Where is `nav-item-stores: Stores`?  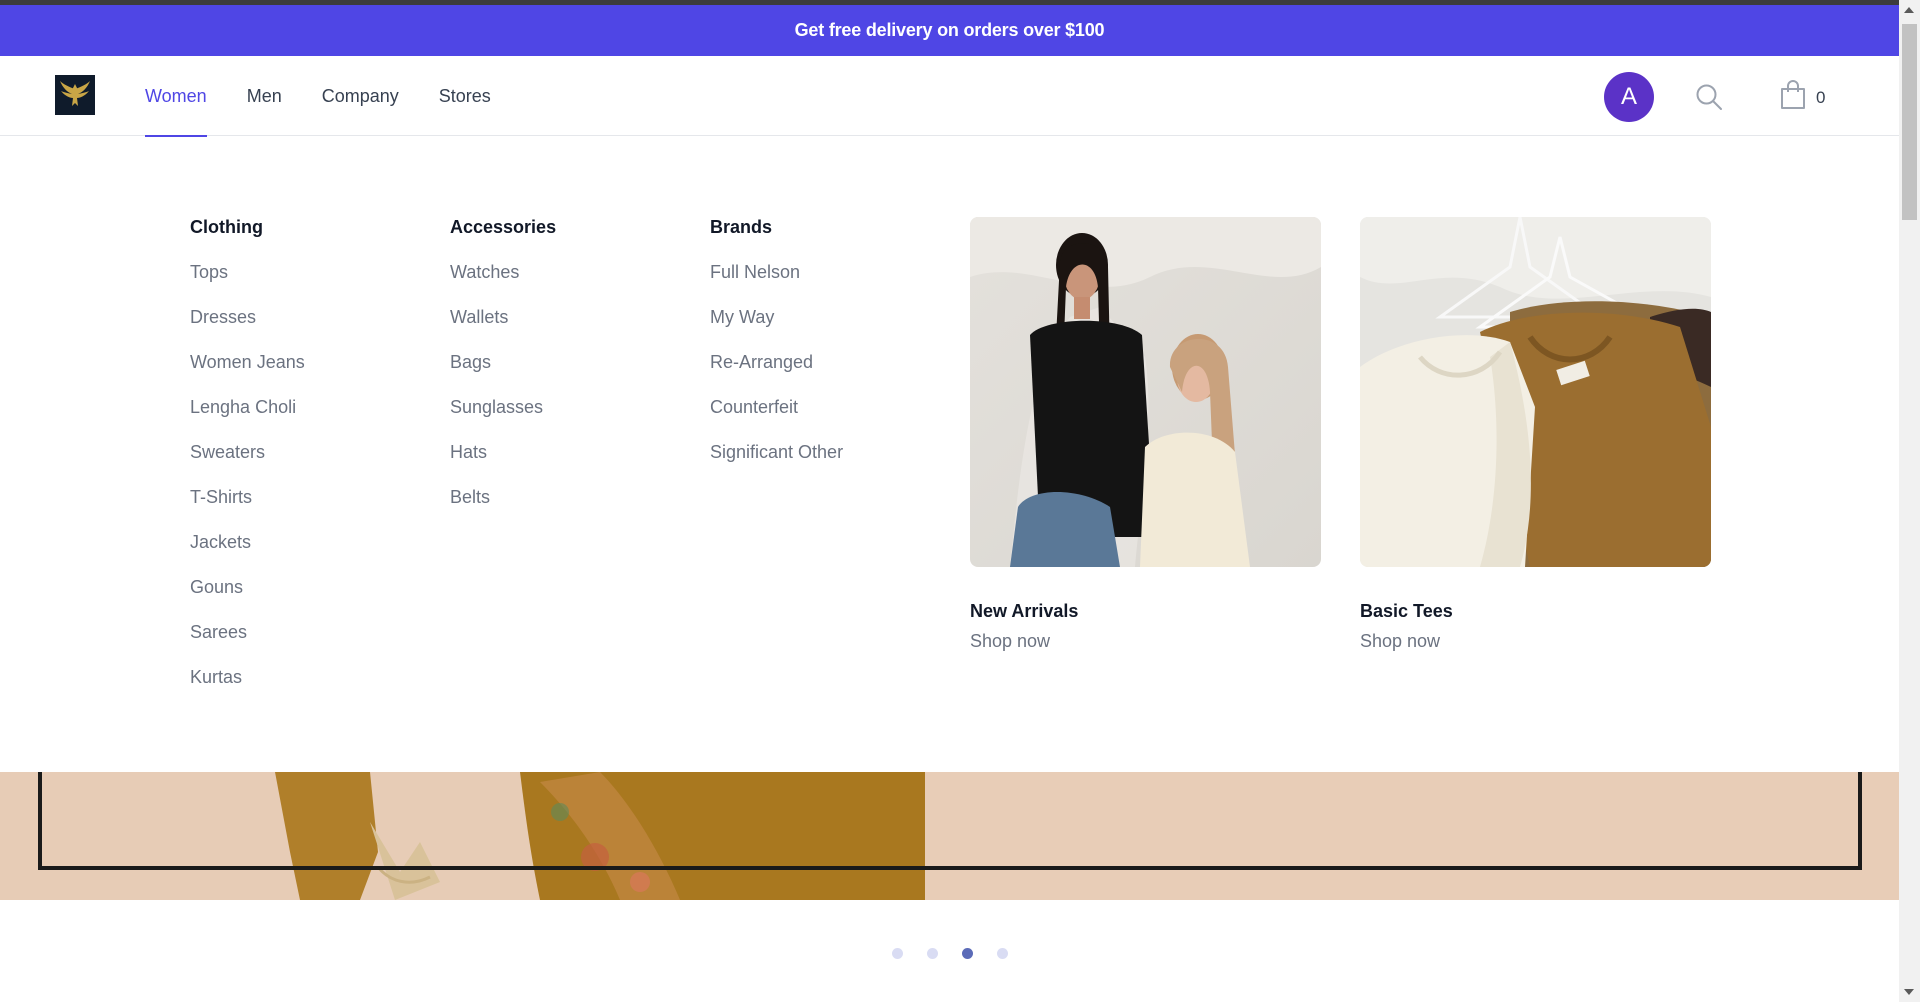
nav-item-stores: Stores is located at coordinates (465, 96).